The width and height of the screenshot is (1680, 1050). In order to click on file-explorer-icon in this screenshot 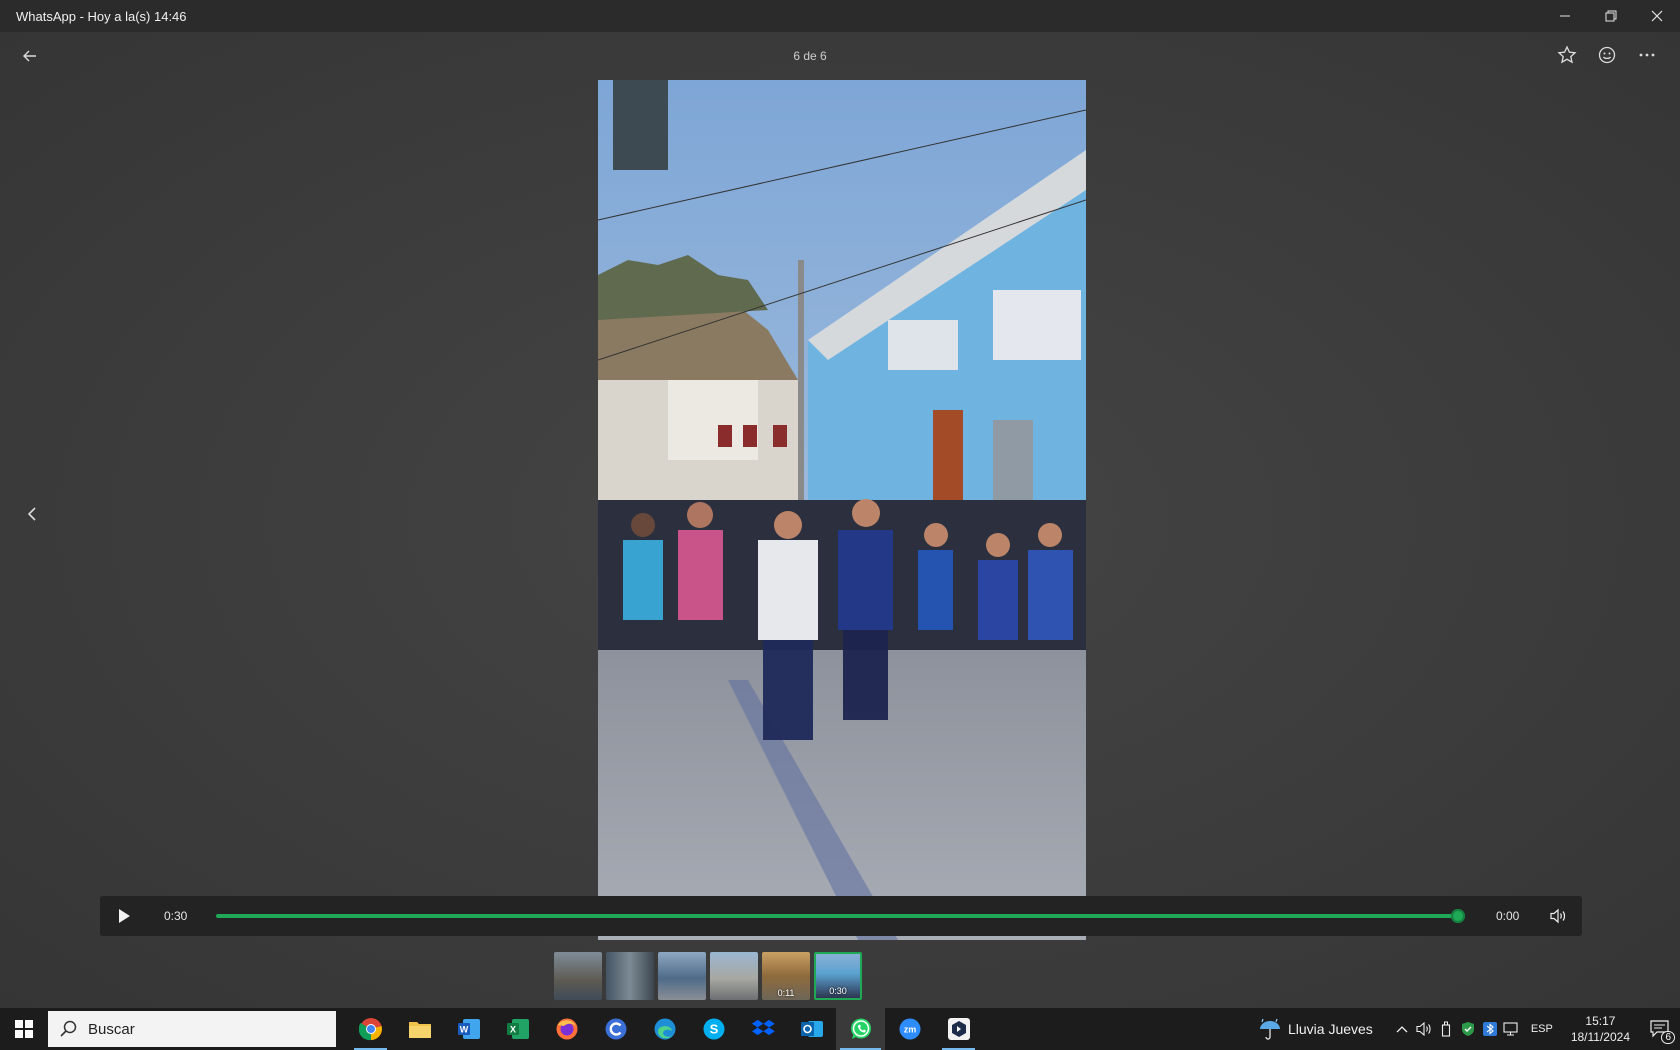, I will do `click(419, 1029)`.